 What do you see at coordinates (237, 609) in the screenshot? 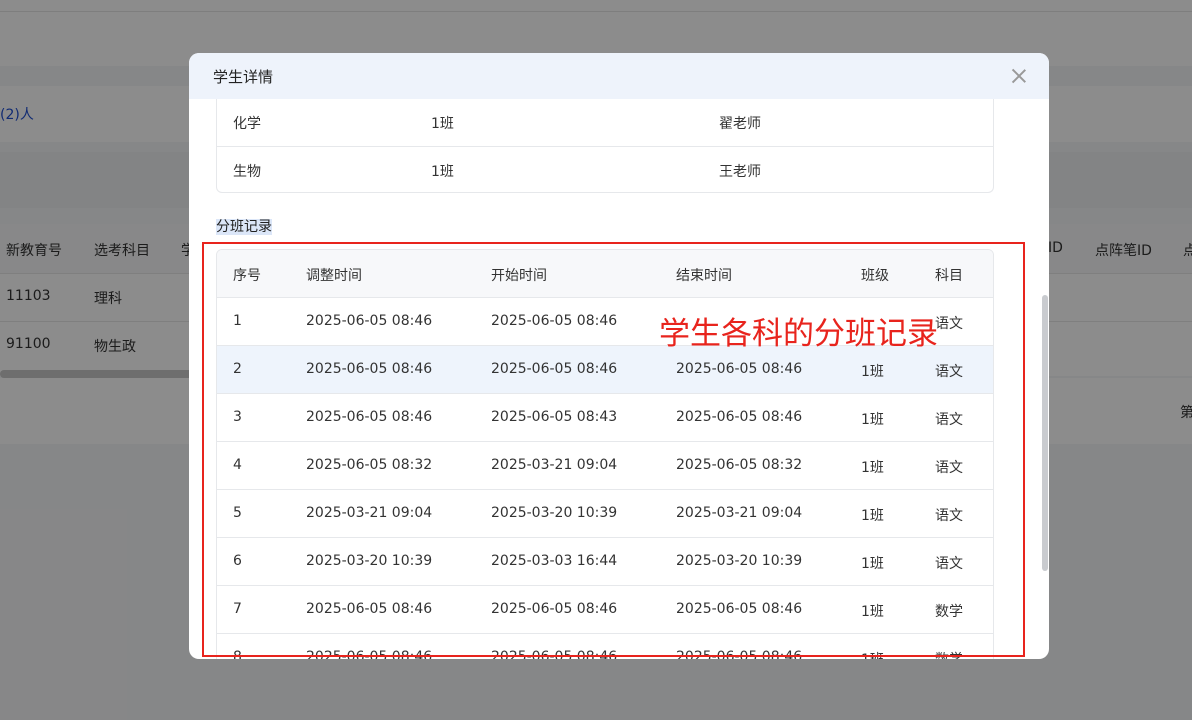
I see `cell-no: 7` at bounding box center [237, 609].